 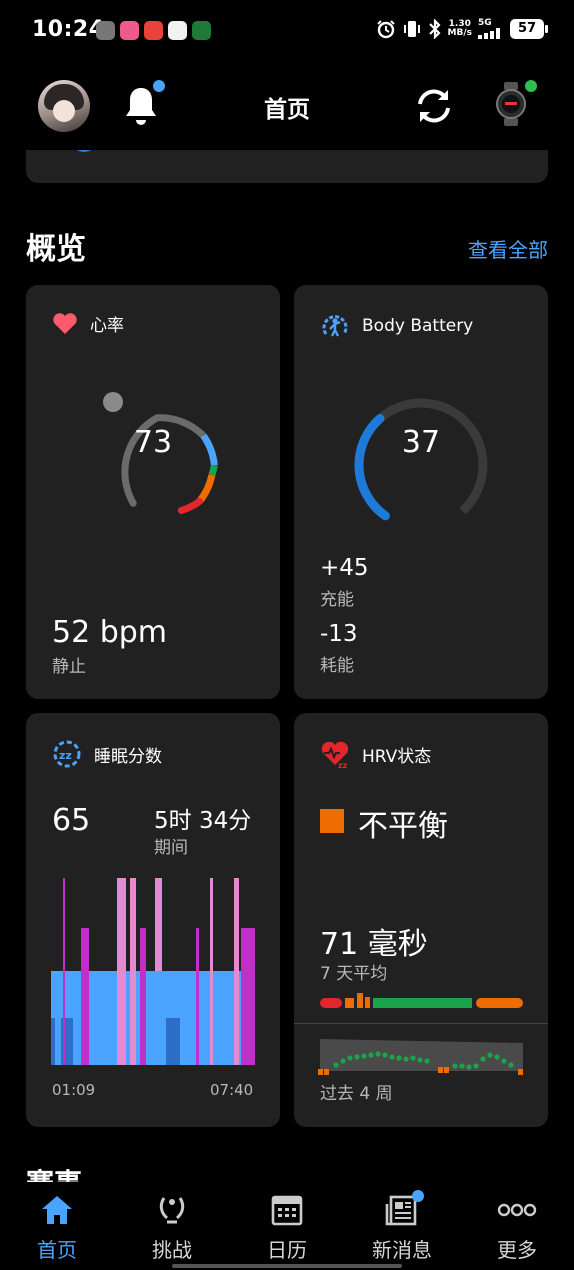 What do you see at coordinates (434, 29) in the screenshot?
I see `bluetooth-icon` at bounding box center [434, 29].